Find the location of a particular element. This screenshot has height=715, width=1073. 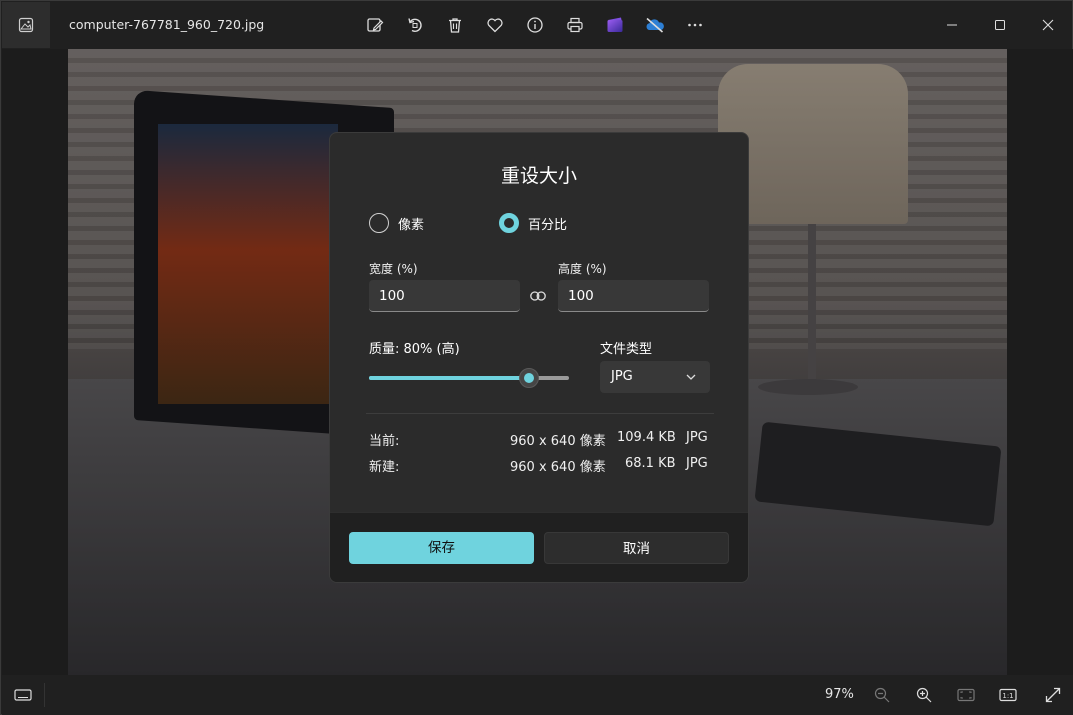

delete-button is located at coordinates (455, 25).